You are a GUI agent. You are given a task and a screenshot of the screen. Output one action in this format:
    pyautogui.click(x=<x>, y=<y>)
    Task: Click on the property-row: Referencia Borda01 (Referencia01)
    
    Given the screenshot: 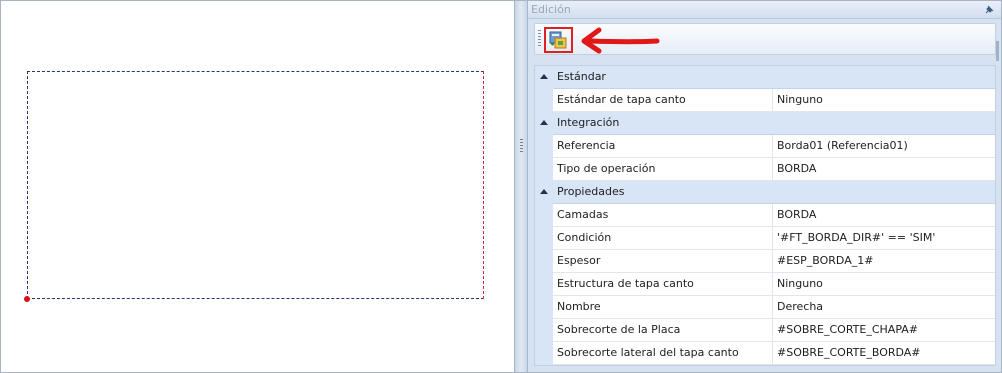 What is the action you would take?
    pyautogui.click(x=765, y=146)
    